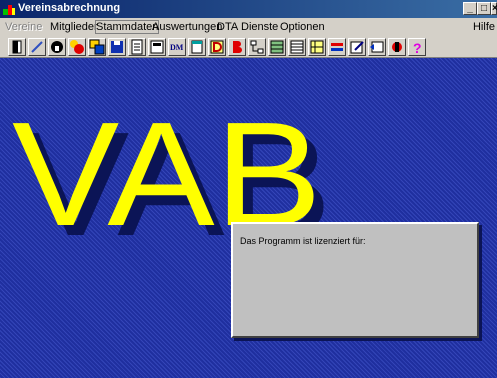 The height and width of the screenshot is (378, 497). Describe the element at coordinates (494, 8) in the screenshot. I see `close-button: ×` at that location.